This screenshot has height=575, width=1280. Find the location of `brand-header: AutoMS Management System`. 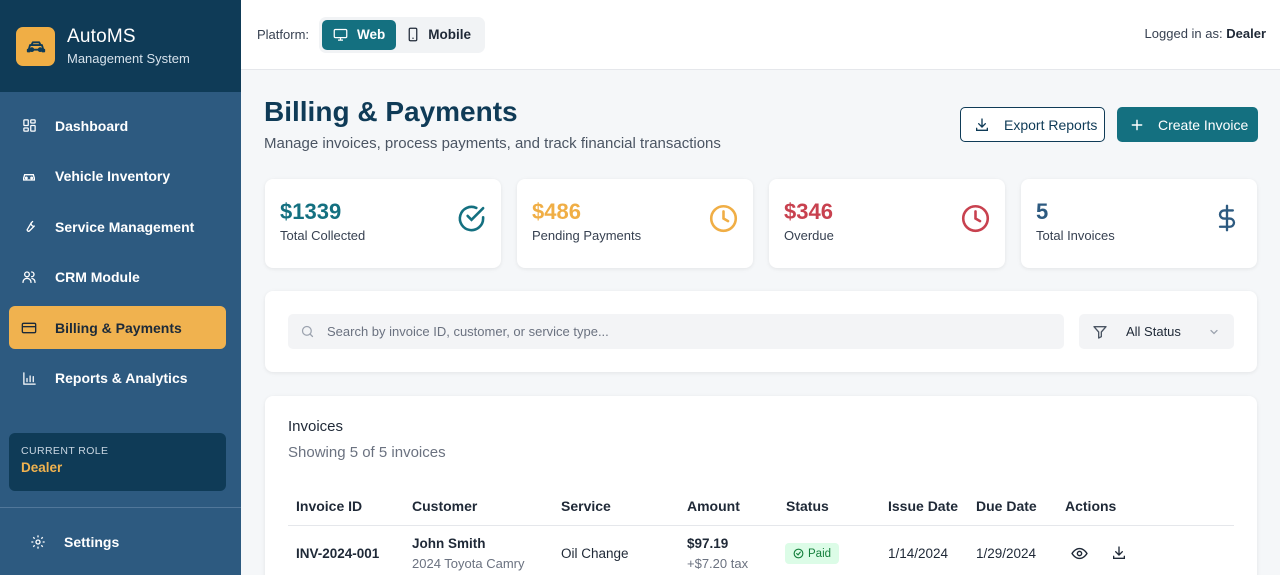

brand-header: AutoMS Management System is located at coordinates (120, 46).